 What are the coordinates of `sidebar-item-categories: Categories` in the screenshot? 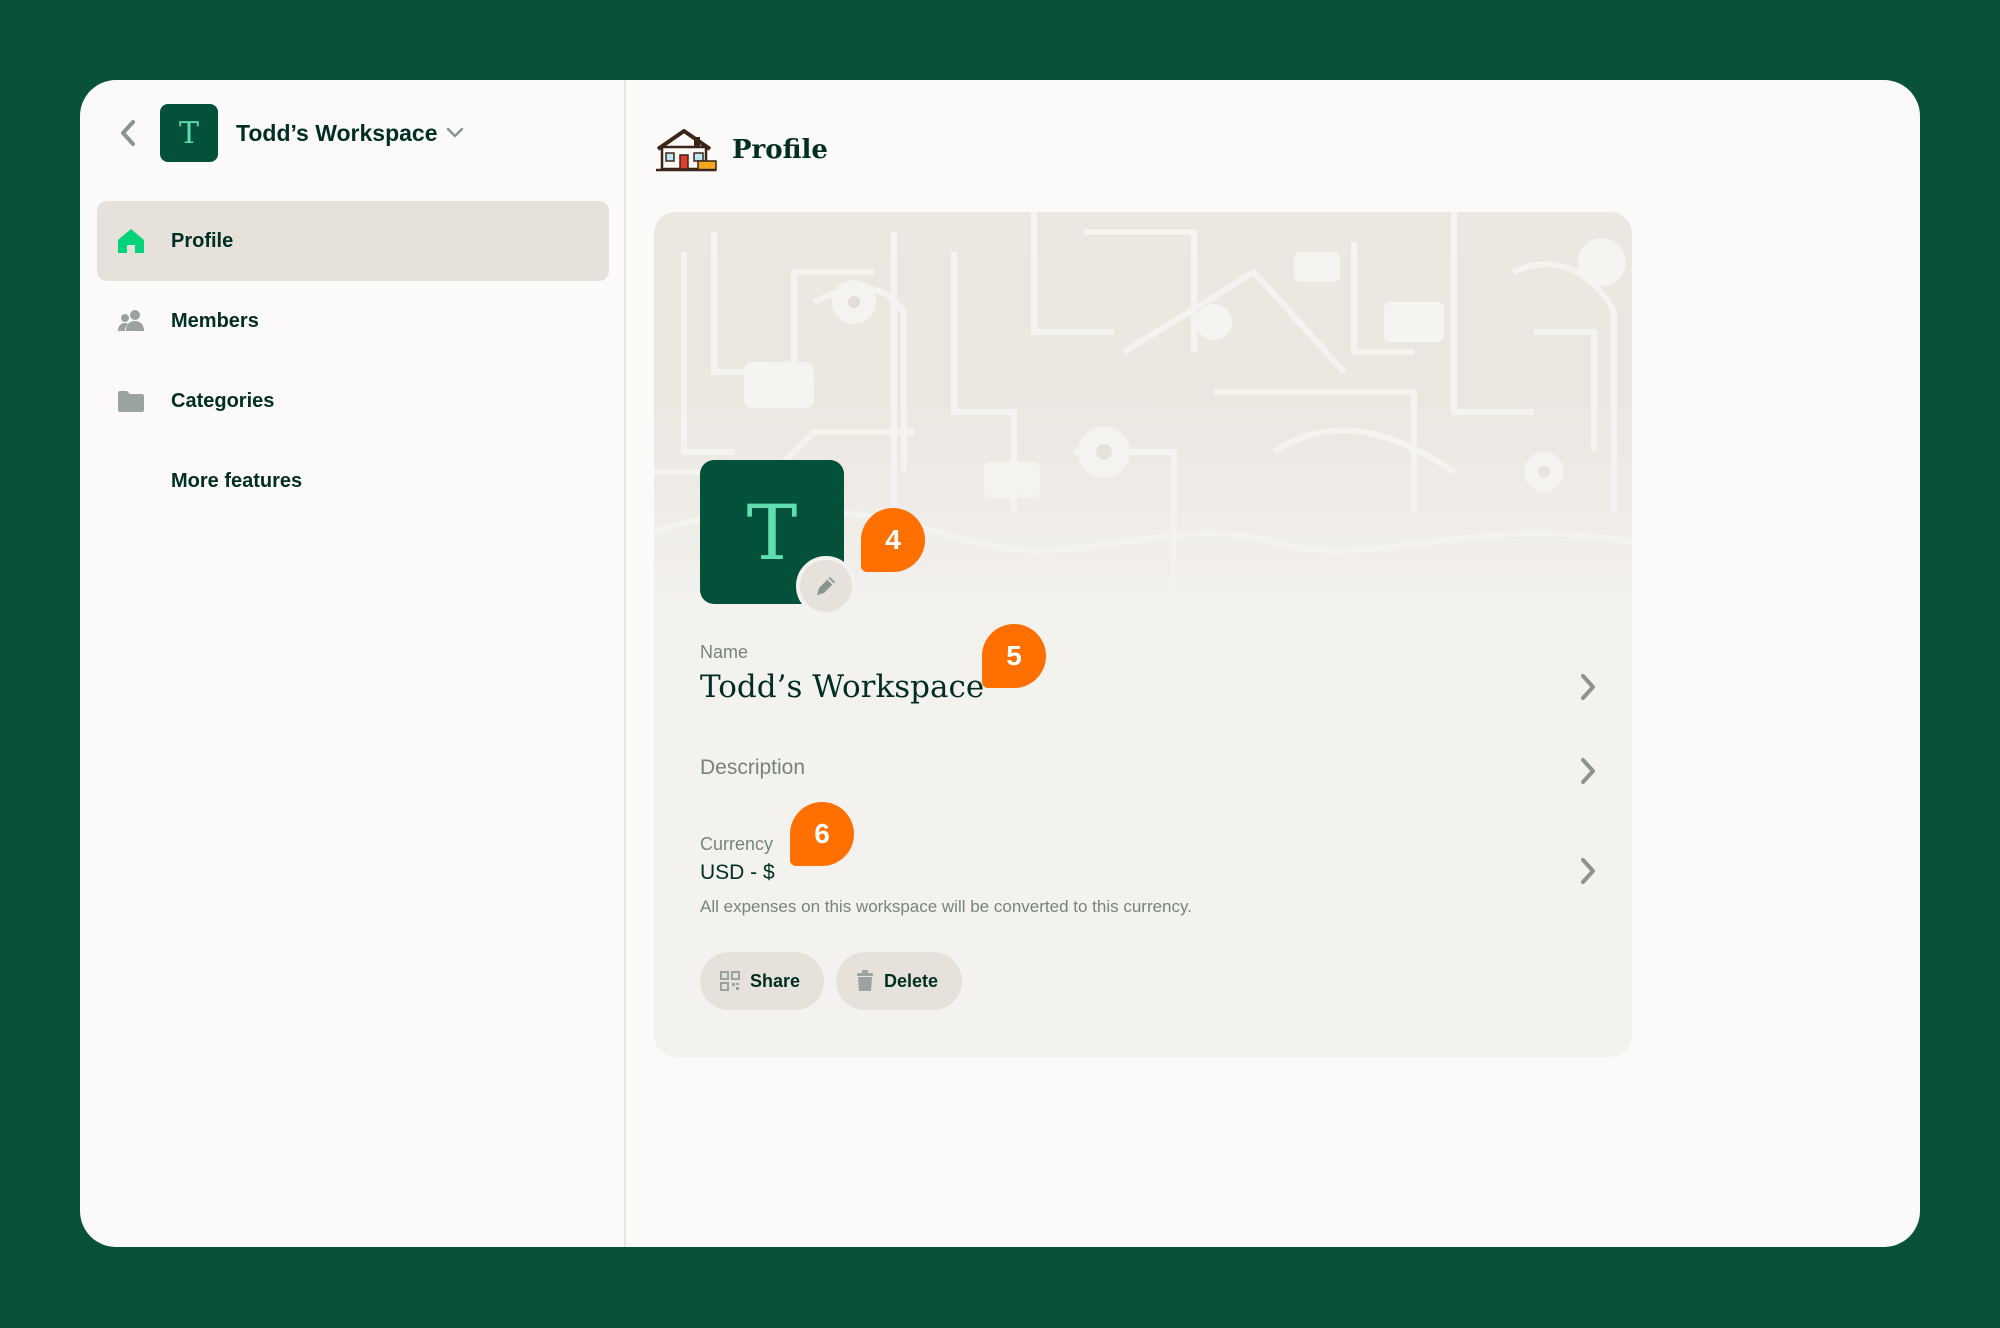 It's located at (353, 401).